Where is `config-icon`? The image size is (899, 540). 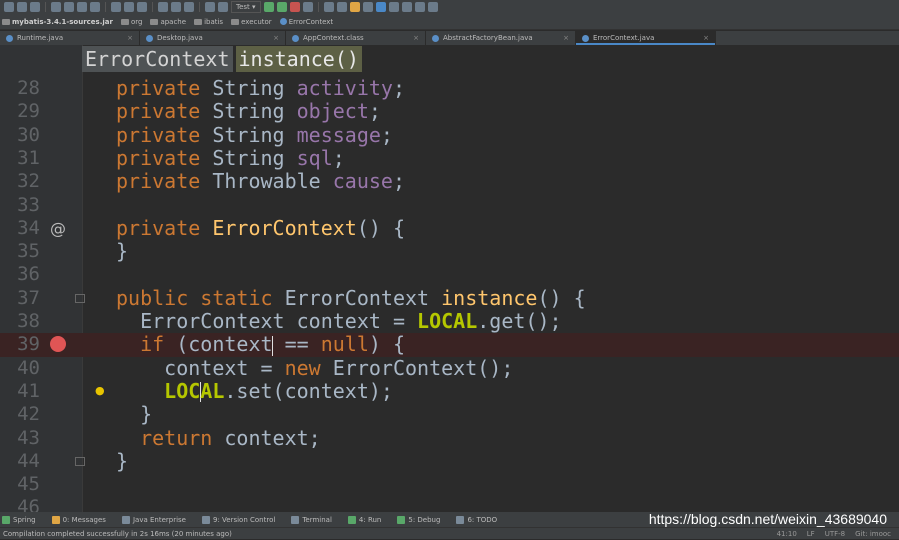 config-icon is located at coordinates (223, 7).